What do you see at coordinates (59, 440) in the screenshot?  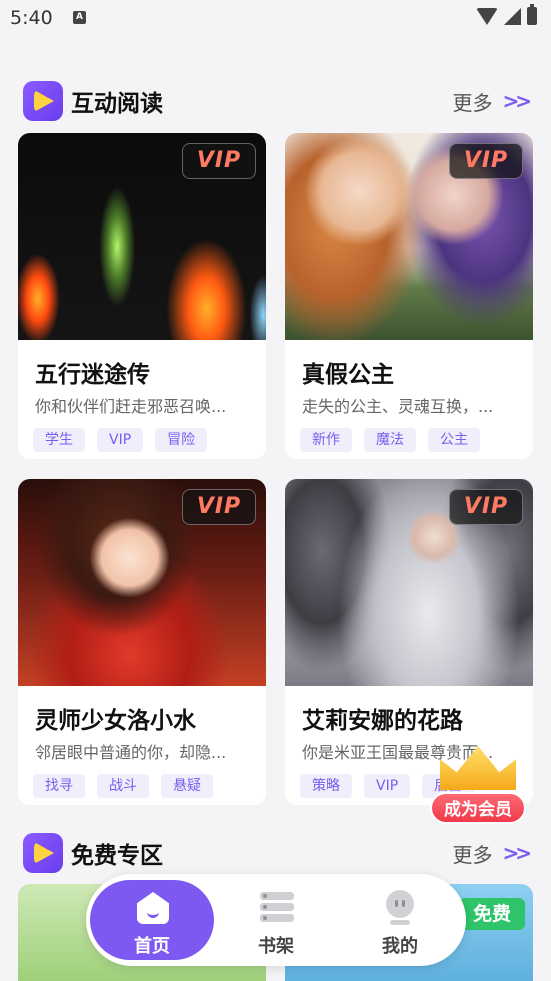 I see `tag: 学生` at bounding box center [59, 440].